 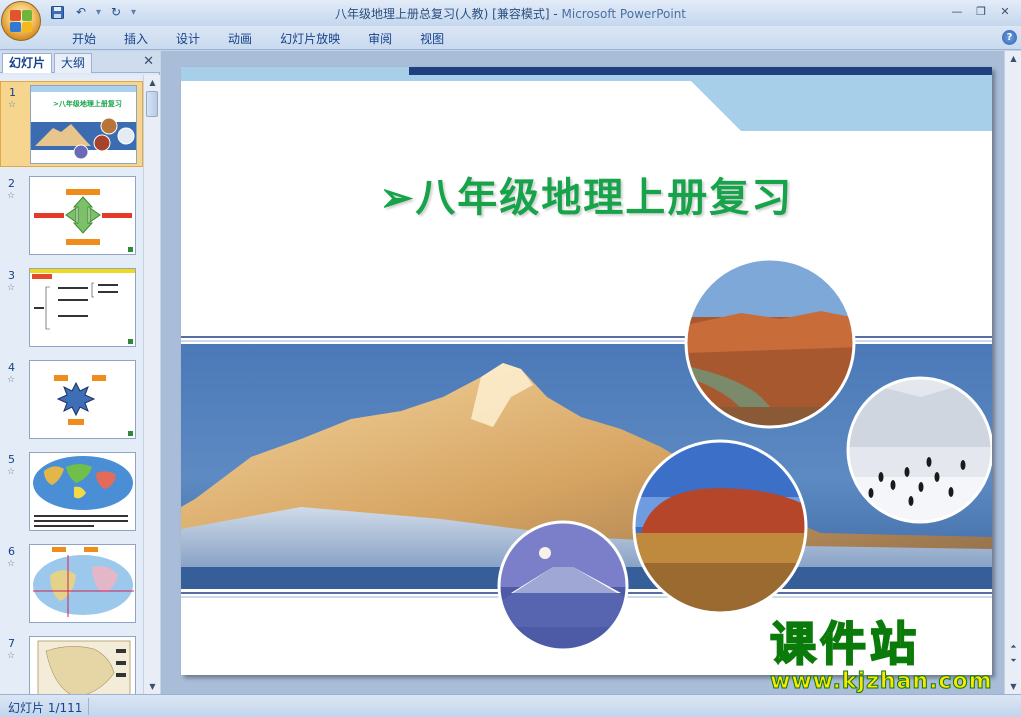 I want to click on slide-thumbnail-5: 5 ☆, so click(x=71, y=492).